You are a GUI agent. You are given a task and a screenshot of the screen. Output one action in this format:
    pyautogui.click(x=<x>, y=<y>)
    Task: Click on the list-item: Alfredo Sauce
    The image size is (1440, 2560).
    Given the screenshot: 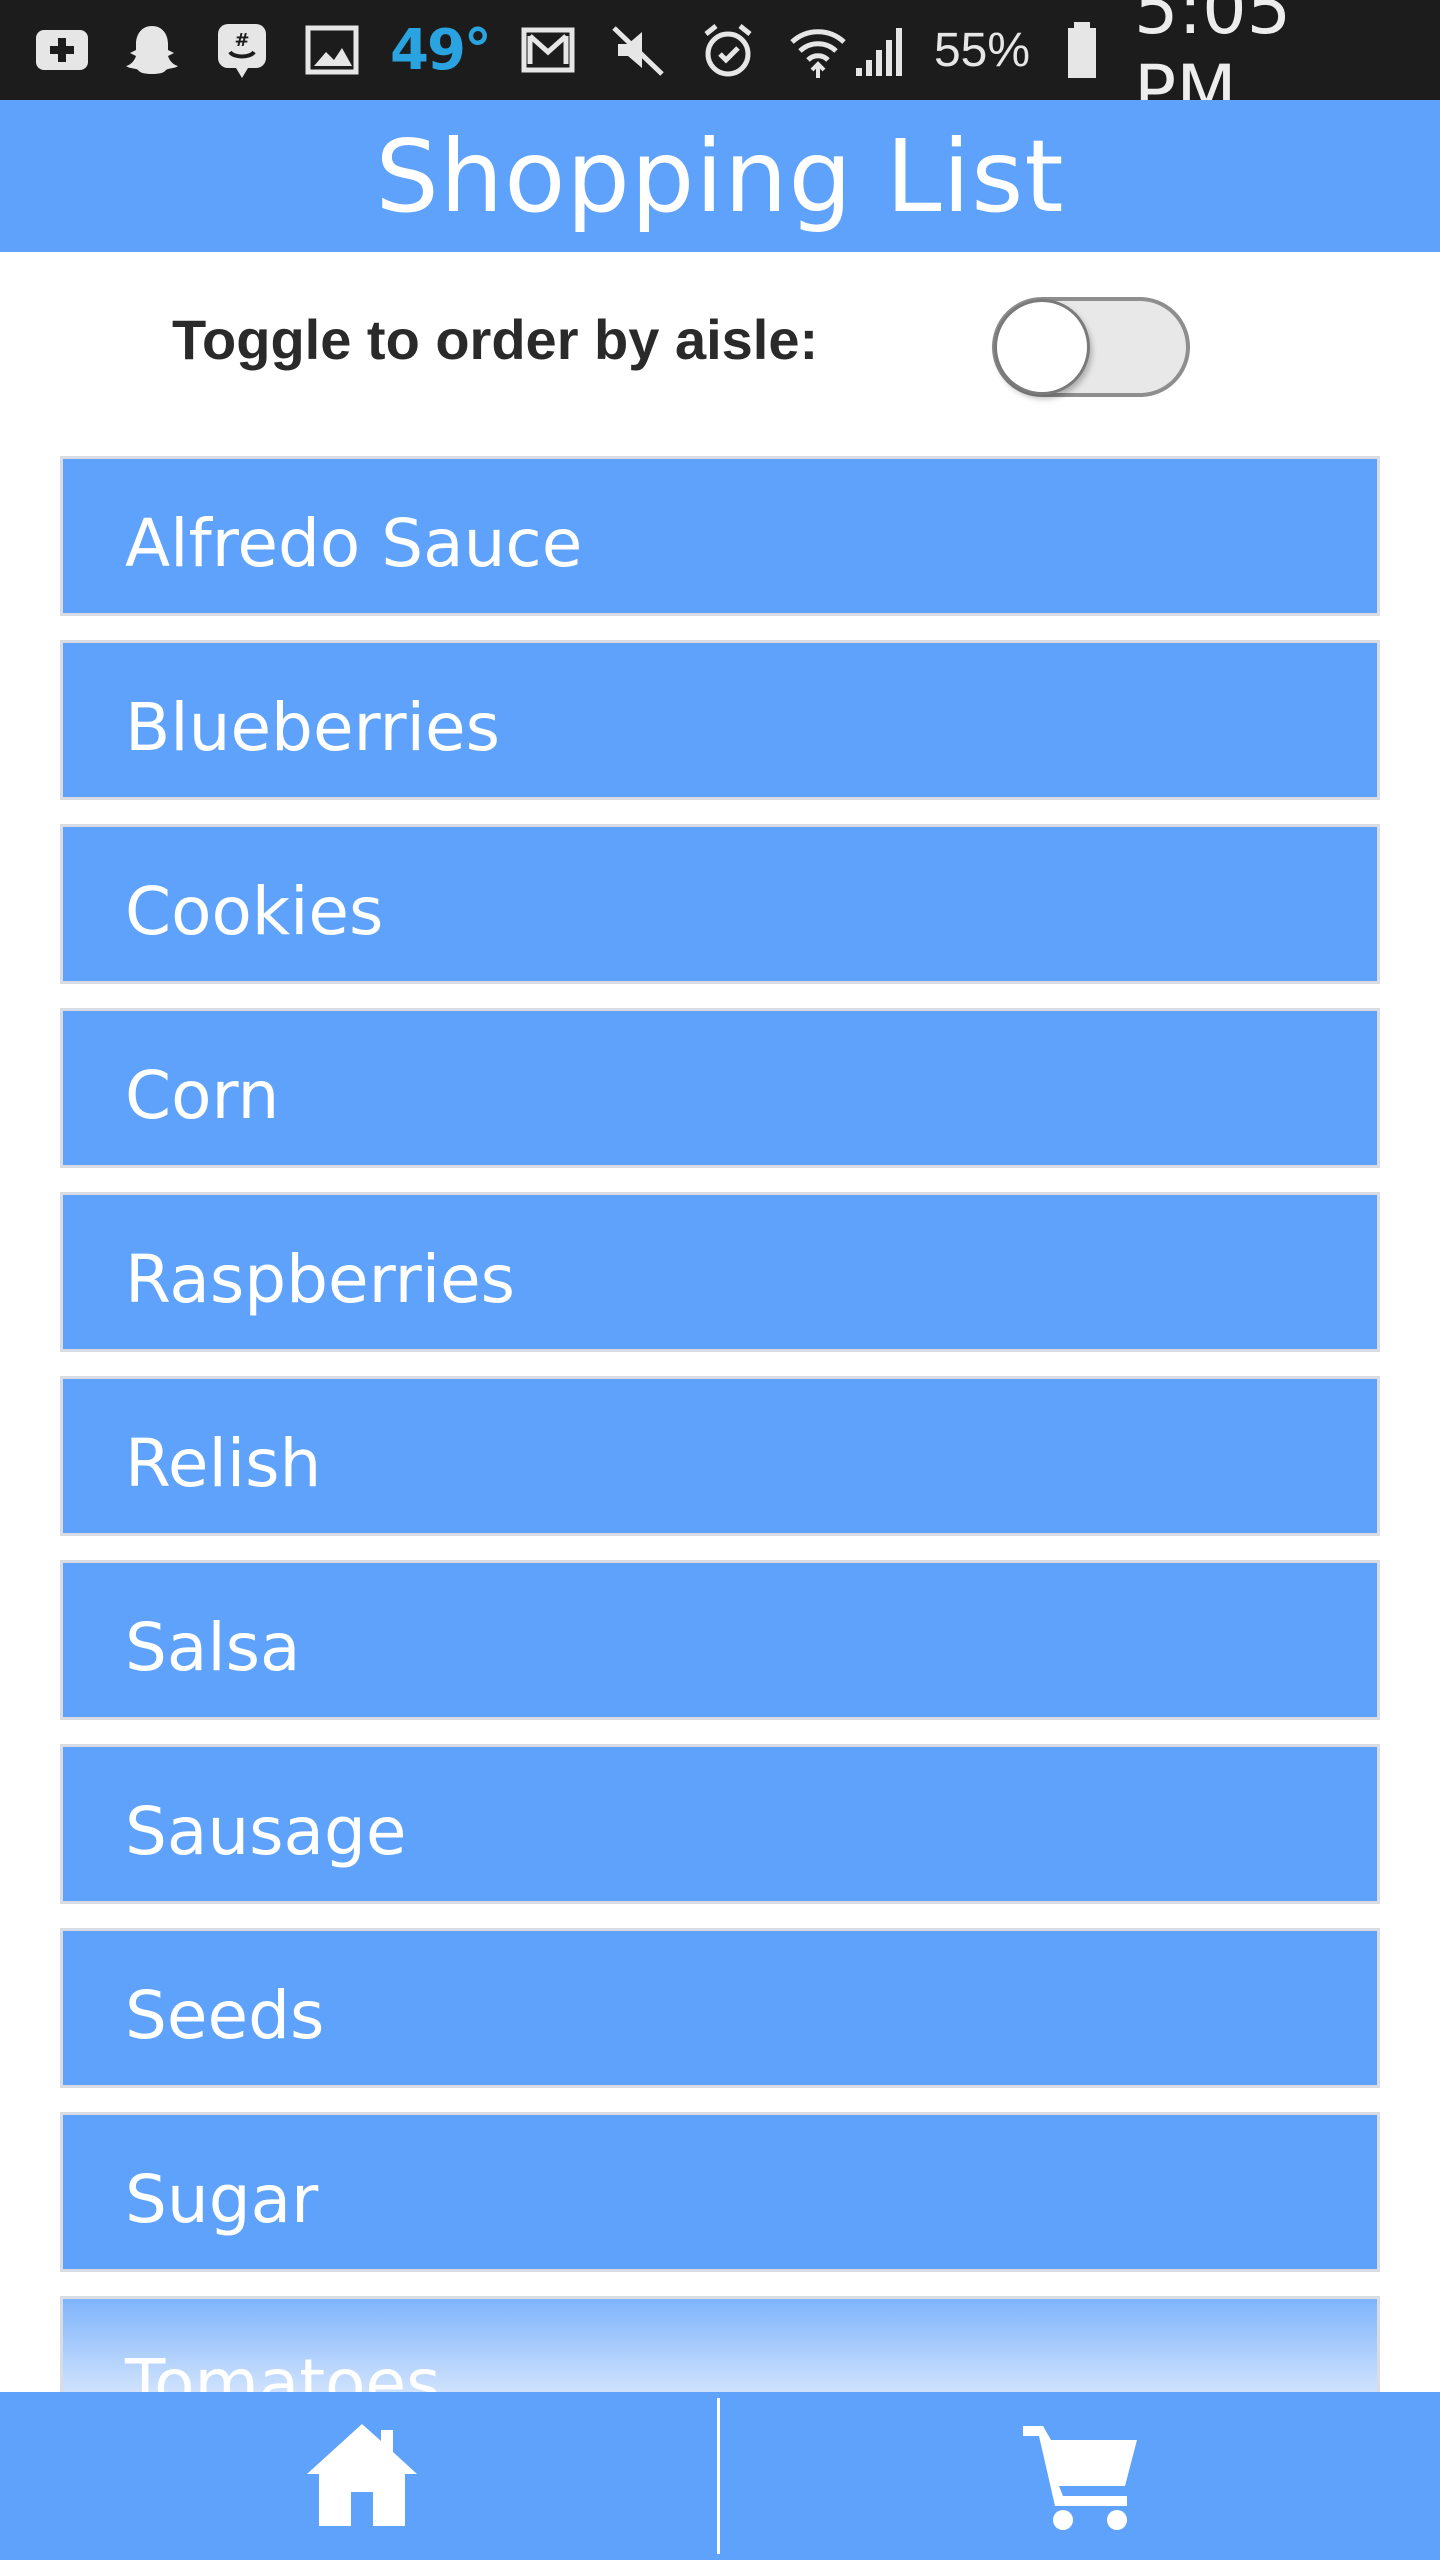 What is the action you would take?
    pyautogui.click(x=720, y=536)
    